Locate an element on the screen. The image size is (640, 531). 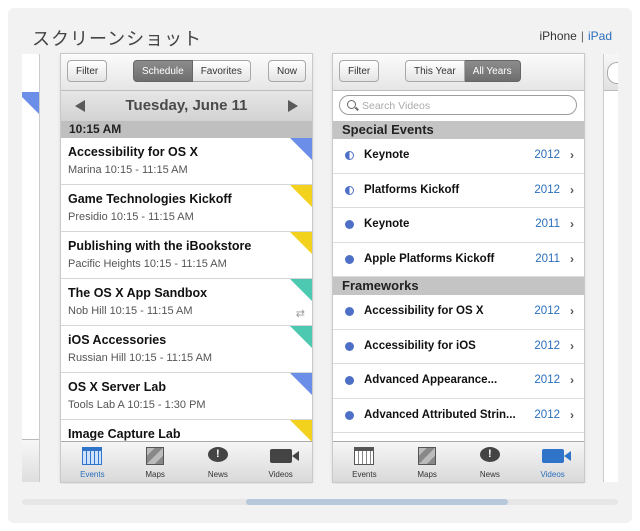
video-row: Platforms Kickoff 2012 › is located at coordinates (458, 190).